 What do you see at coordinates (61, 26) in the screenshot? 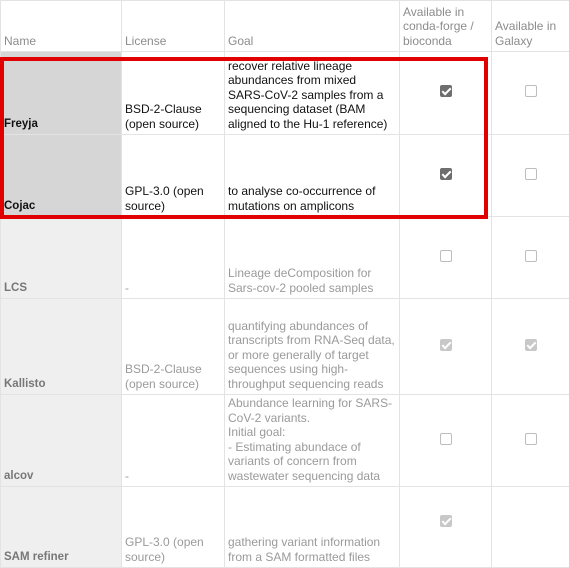
I see `col-header-name: Name` at bounding box center [61, 26].